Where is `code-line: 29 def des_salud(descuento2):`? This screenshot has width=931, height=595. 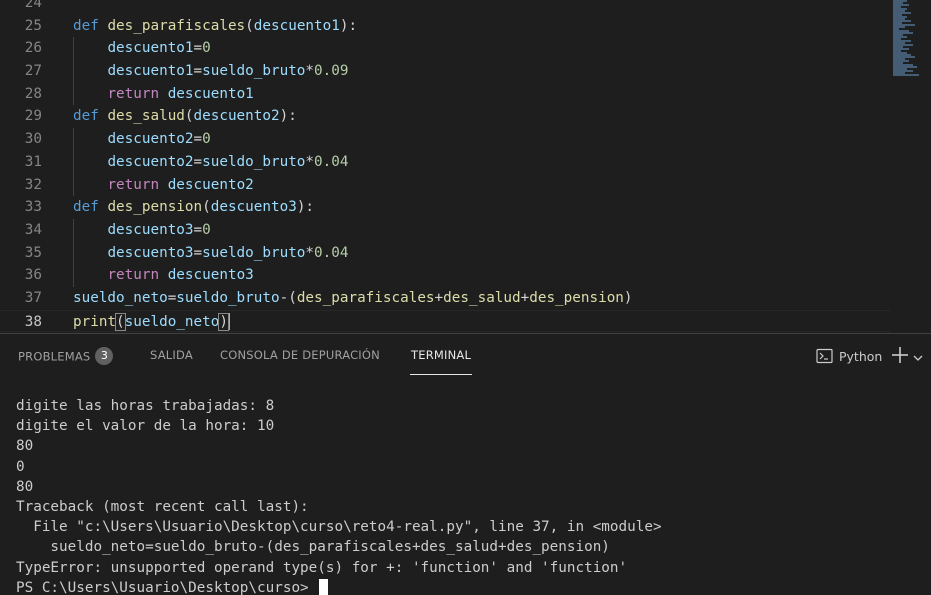
code-line: 29 def des_salud(descuento2): is located at coordinates (445, 116).